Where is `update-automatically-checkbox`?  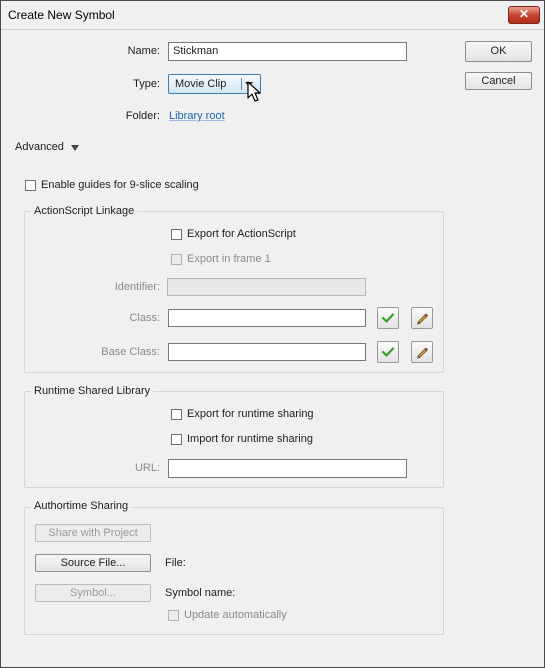
update-automatically-checkbox is located at coordinates (173, 615).